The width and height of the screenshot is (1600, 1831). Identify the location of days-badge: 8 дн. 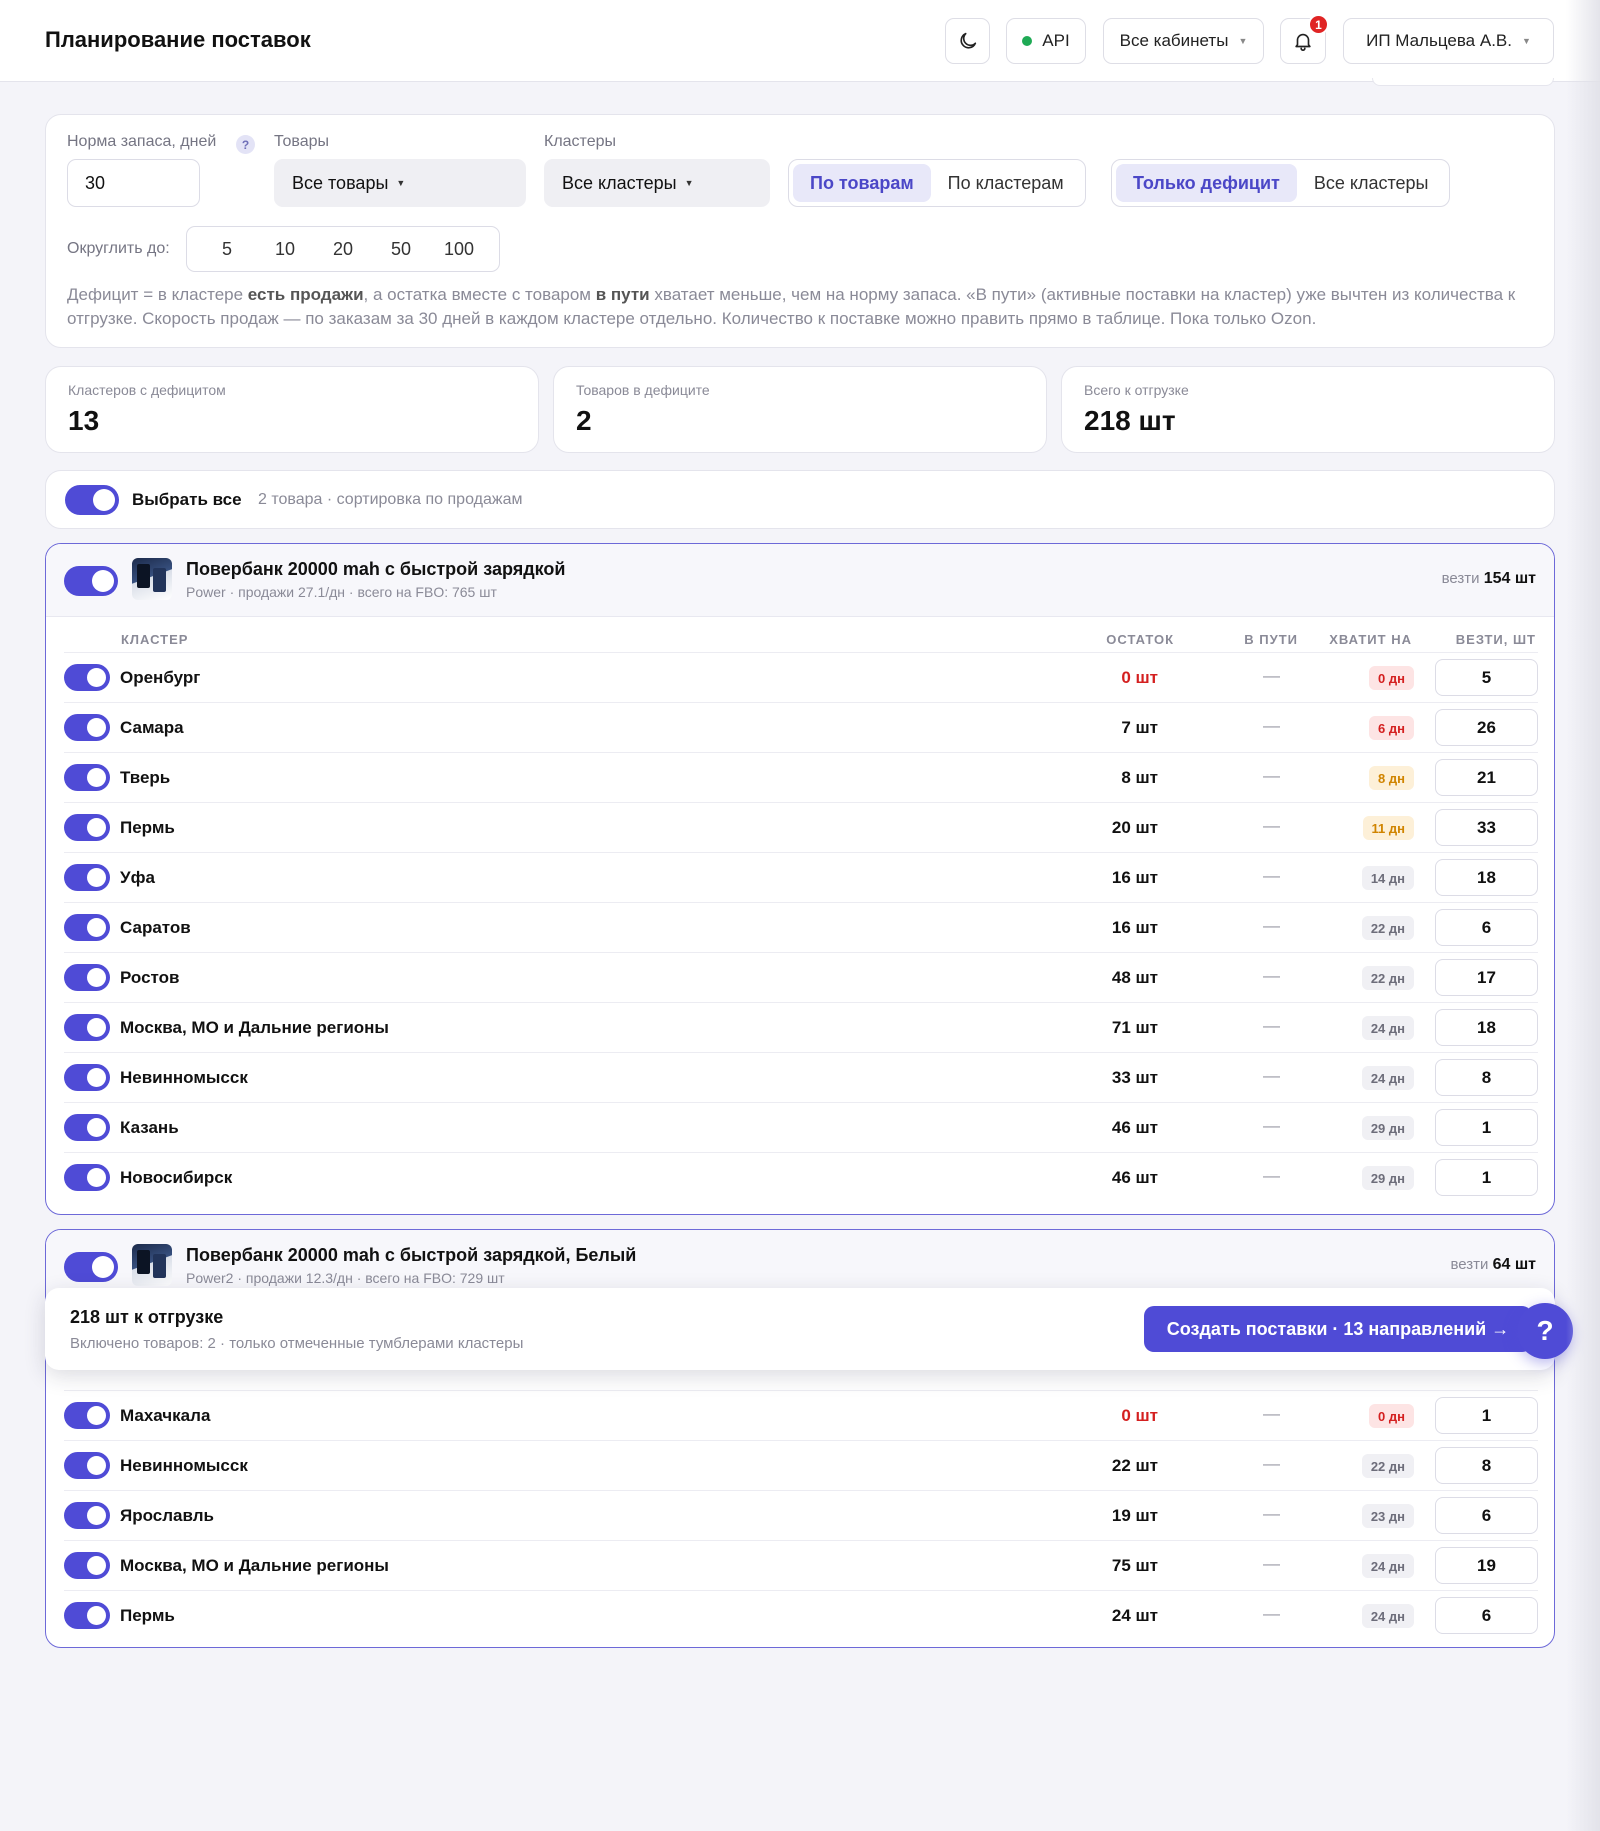
(1391, 778).